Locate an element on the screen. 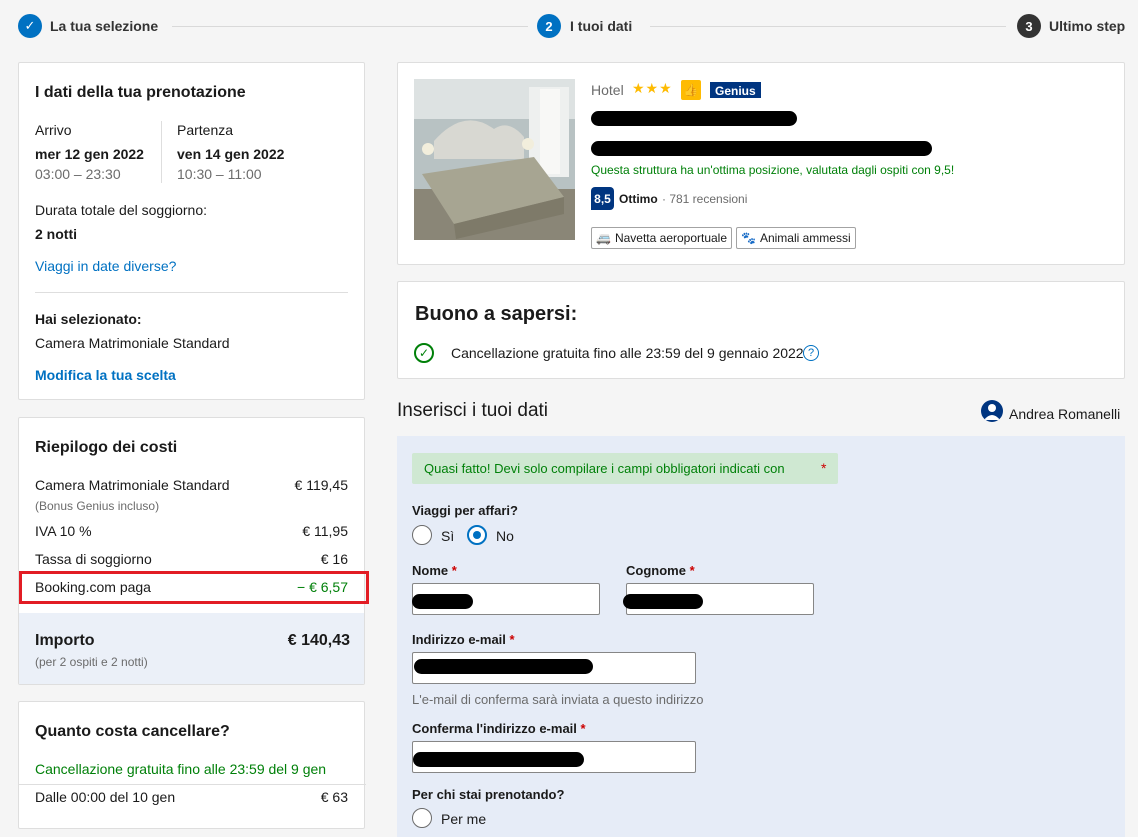 The height and width of the screenshot is (837, 1138). cost-row-tax-label: Tassa di soggiorno is located at coordinates (93, 559).